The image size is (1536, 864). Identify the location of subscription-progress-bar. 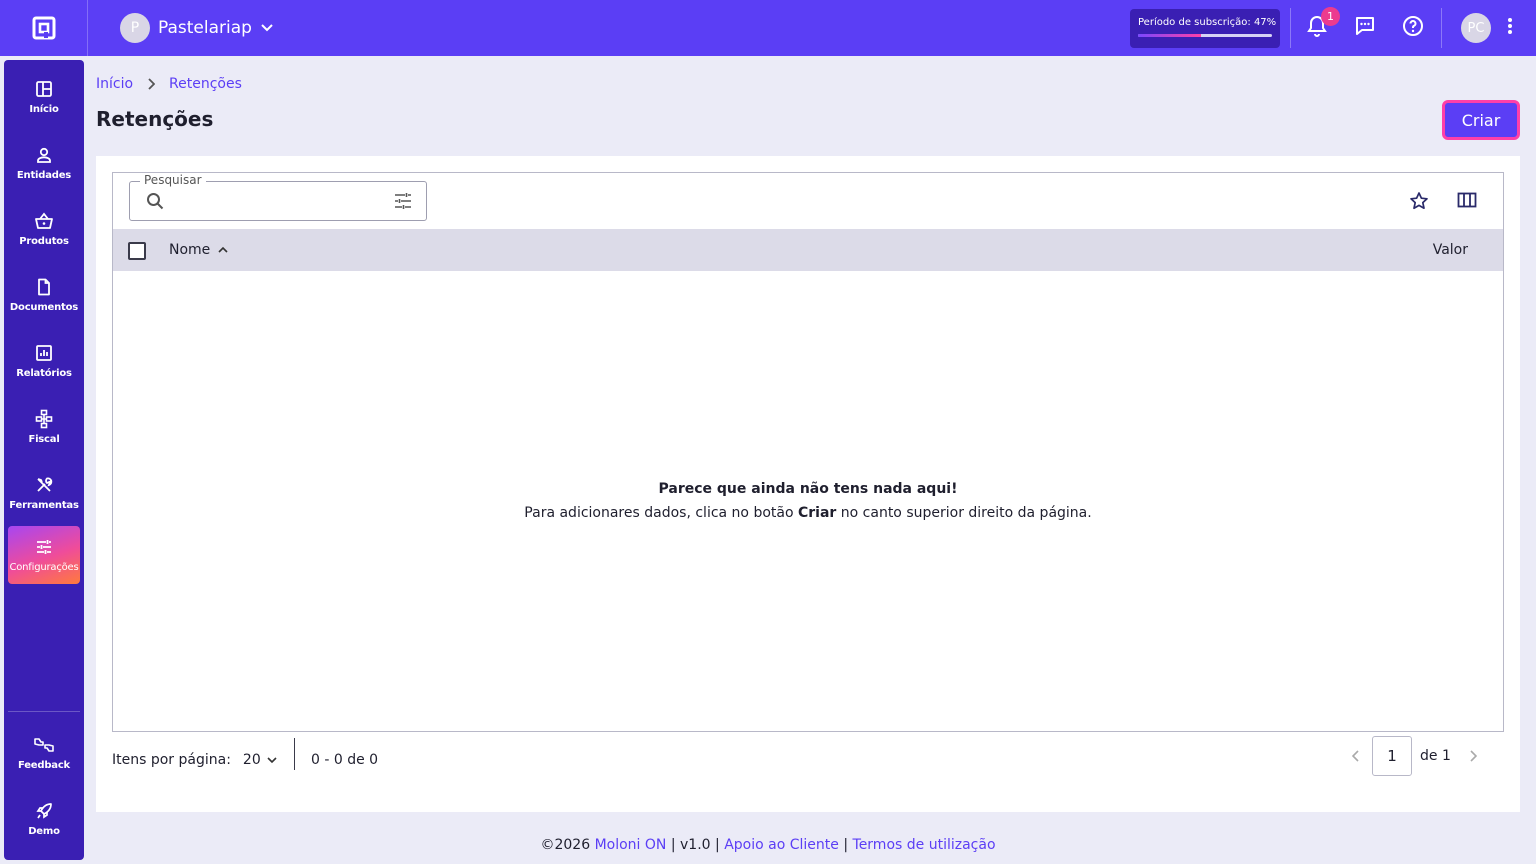
(1205, 35).